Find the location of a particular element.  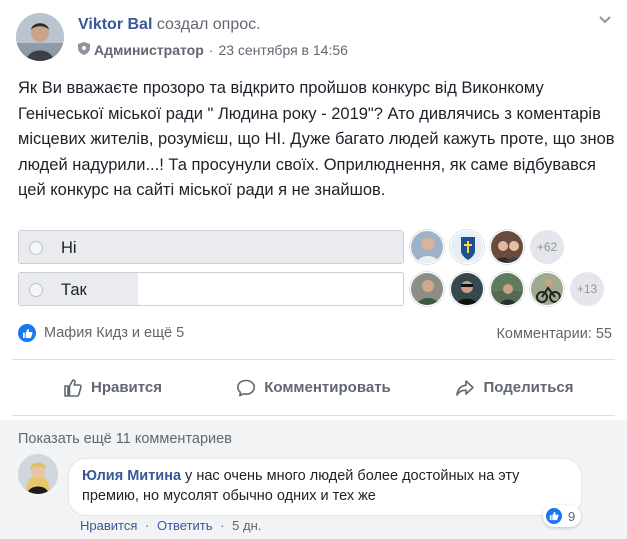

likes-summary: Мафия Кидз и ещё 5 is located at coordinates (101, 333).